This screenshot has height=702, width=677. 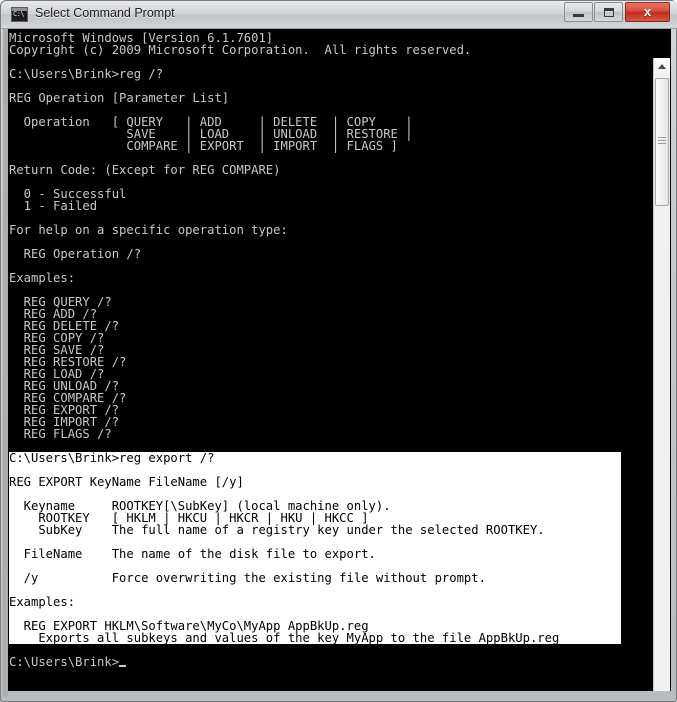 I want to click on console-line: COMPARE | EXPORT | IMPORT | FLAGS ], so click(x=203, y=146).